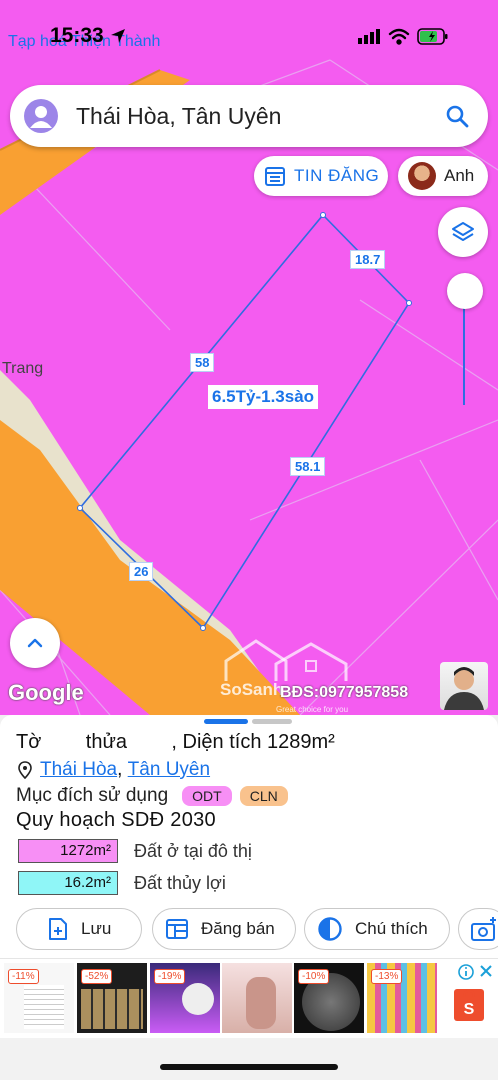 The image size is (498, 1080). Describe the element at coordinates (180, 882) in the screenshot. I see `area-description: Đất thủy lợi` at that location.